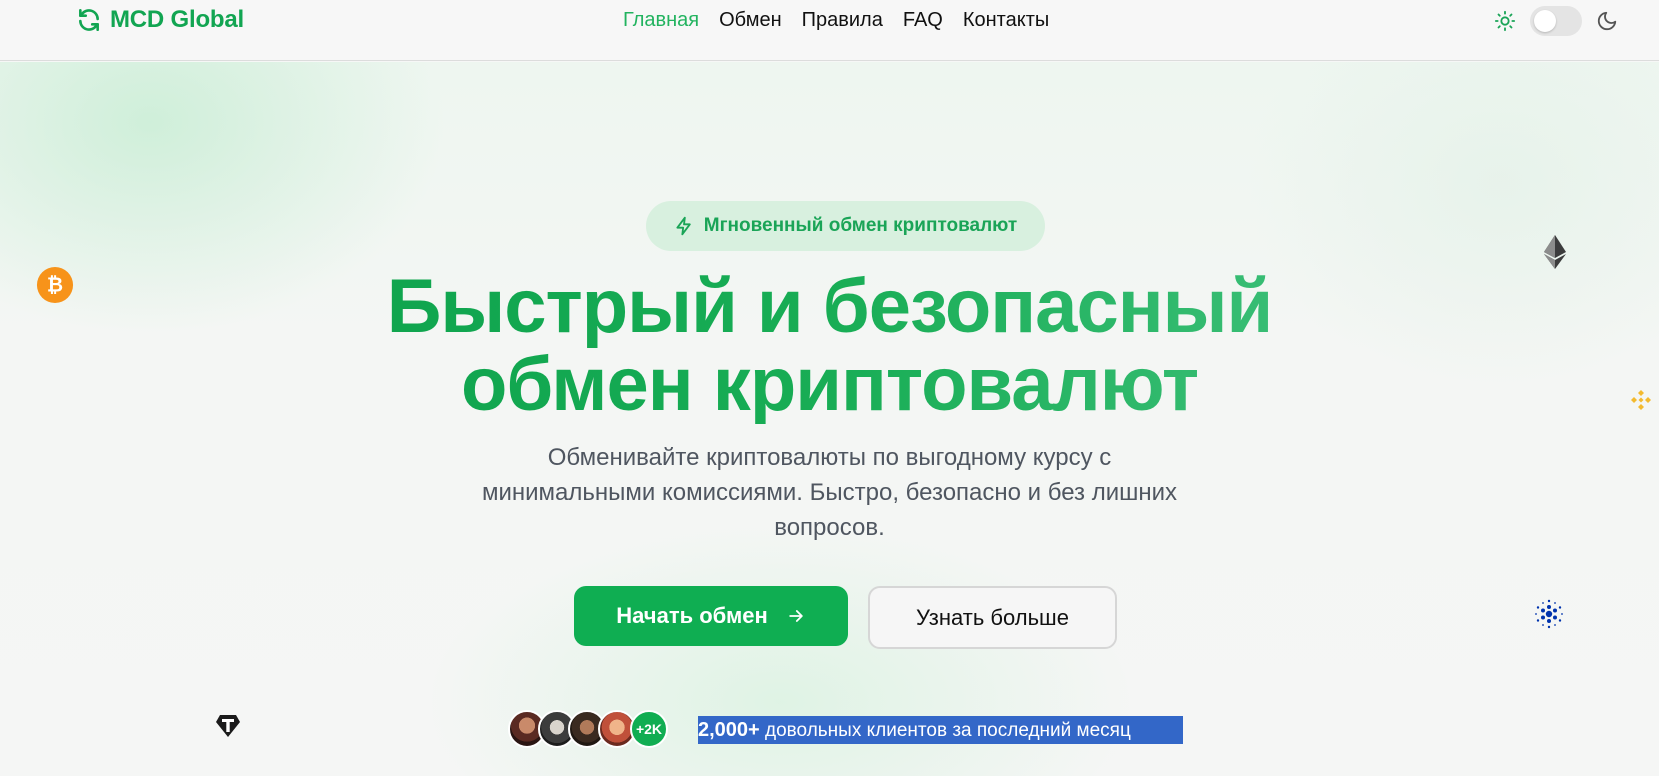 The width and height of the screenshot is (1659, 776). What do you see at coordinates (750, 20) in the screenshot?
I see `nav-exchange: Обмен` at bounding box center [750, 20].